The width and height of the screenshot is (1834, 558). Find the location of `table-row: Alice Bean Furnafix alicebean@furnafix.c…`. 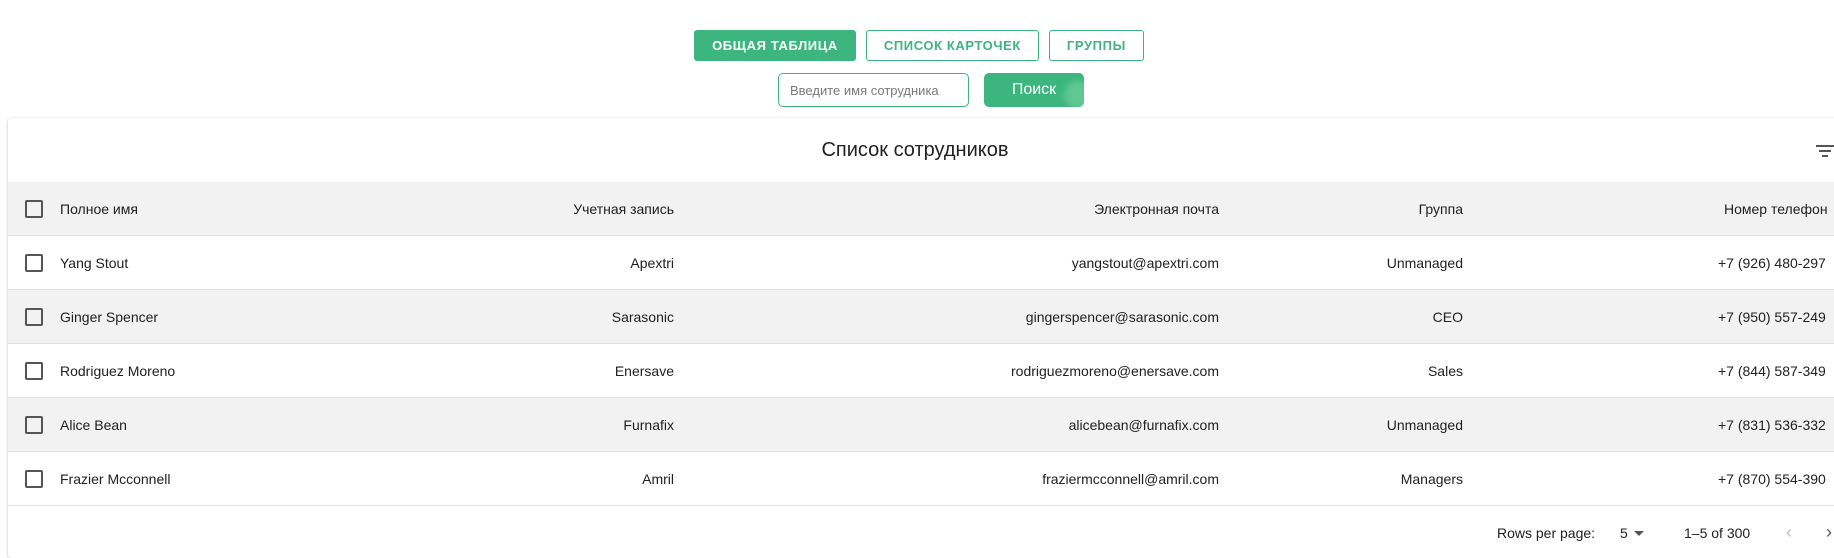

table-row: Alice Bean Furnafix alicebean@furnafix.c… is located at coordinates (921, 425).